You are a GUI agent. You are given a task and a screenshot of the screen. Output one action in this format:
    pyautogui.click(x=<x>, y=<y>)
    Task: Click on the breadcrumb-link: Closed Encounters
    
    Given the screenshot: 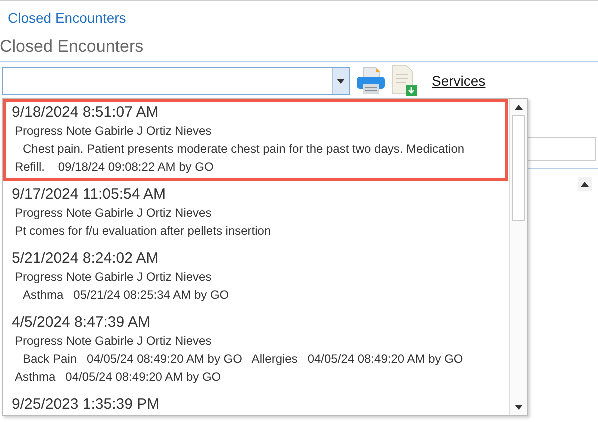 What is the action you would take?
    pyautogui.click(x=67, y=18)
    